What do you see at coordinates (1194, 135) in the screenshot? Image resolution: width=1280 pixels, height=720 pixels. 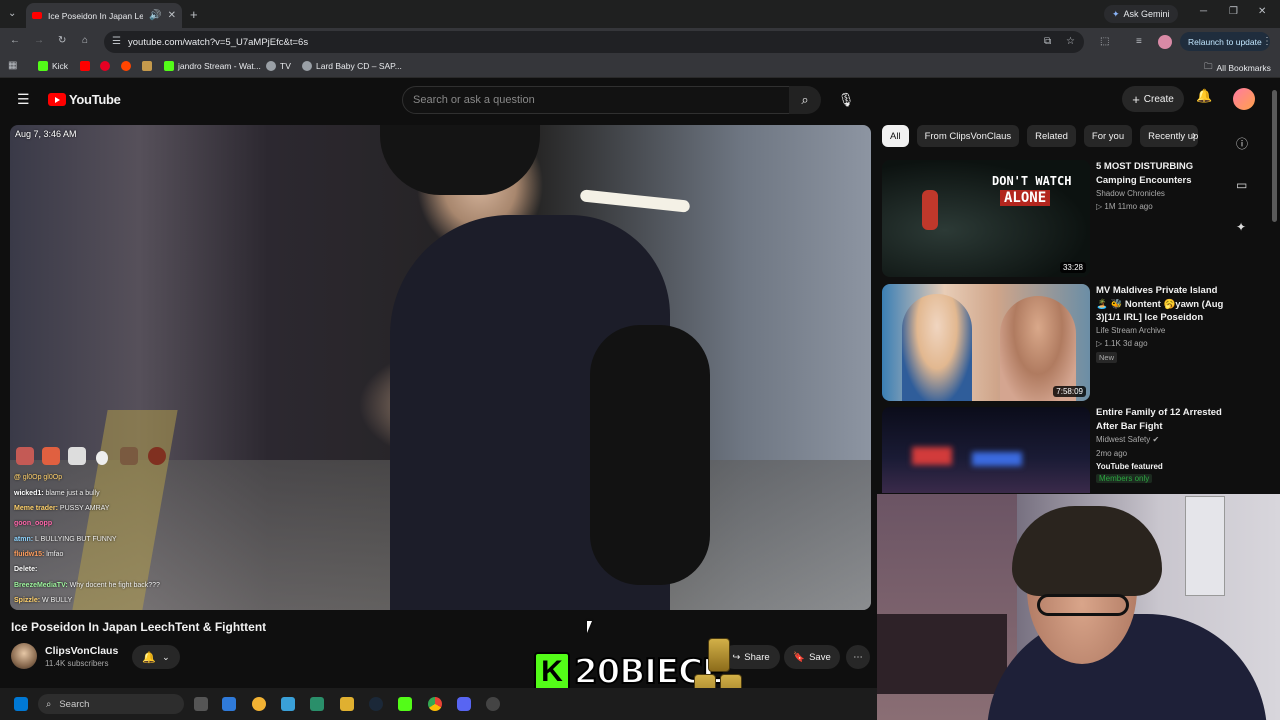 I see `chevron-right-icon: ›` at bounding box center [1194, 135].